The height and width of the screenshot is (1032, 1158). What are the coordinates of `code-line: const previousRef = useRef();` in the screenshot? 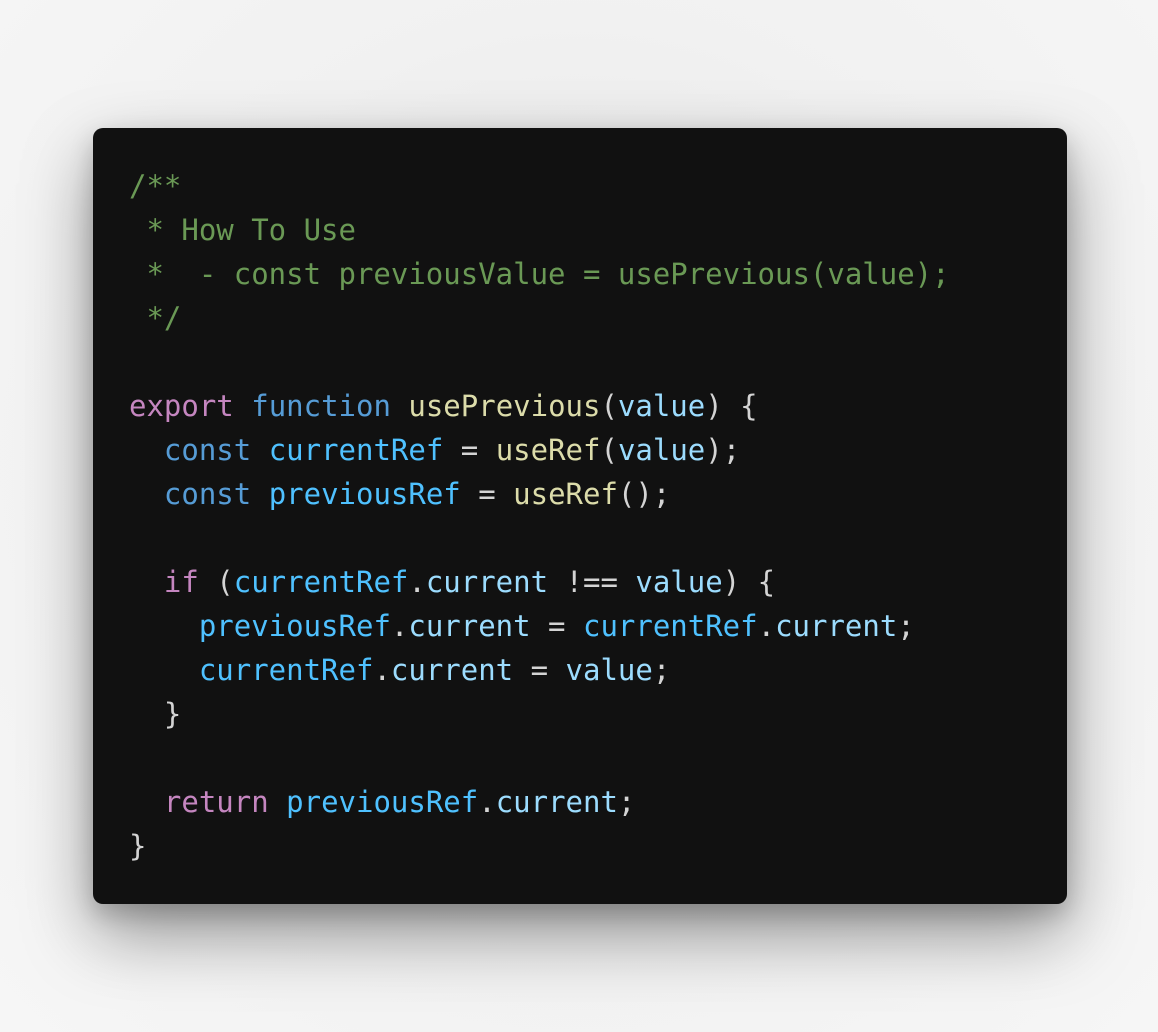 It's located at (539, 494).